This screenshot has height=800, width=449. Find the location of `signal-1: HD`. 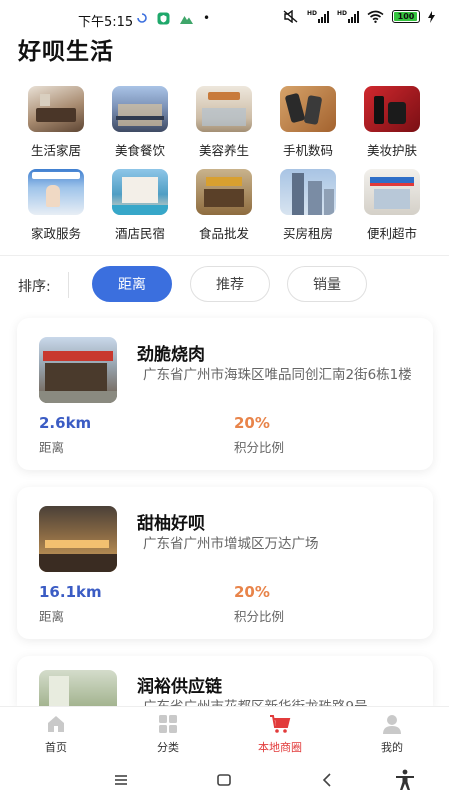

signal-1: HD is located at coordinates (317, 16).